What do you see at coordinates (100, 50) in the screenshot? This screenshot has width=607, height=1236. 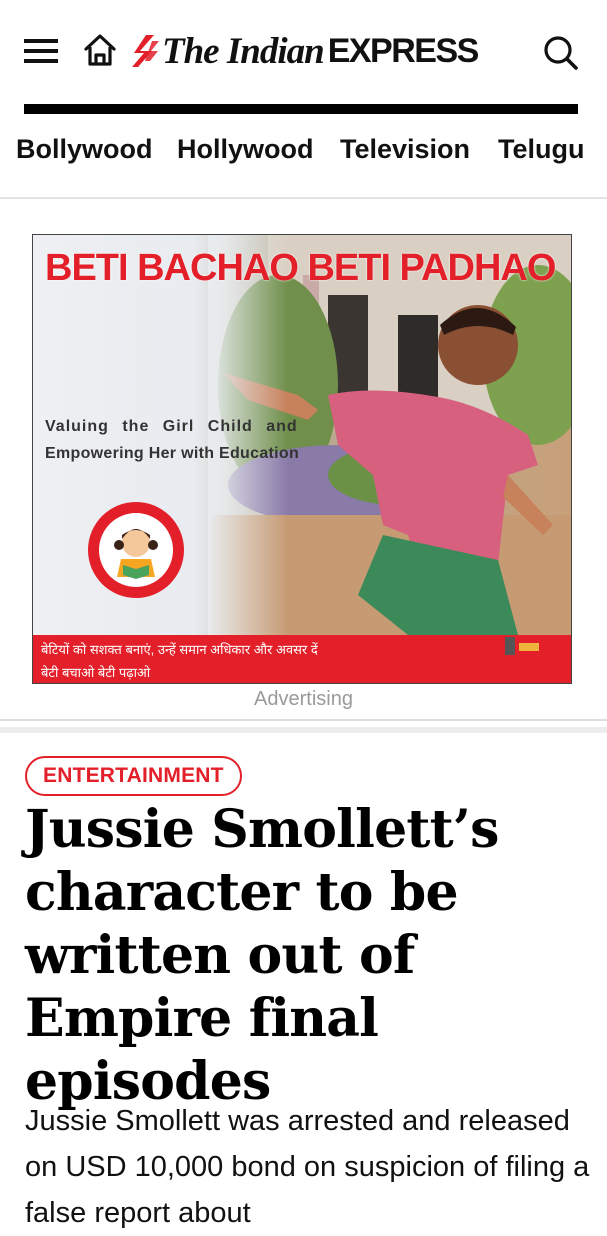 I see `home-icon` at bounding box center [100, 50].